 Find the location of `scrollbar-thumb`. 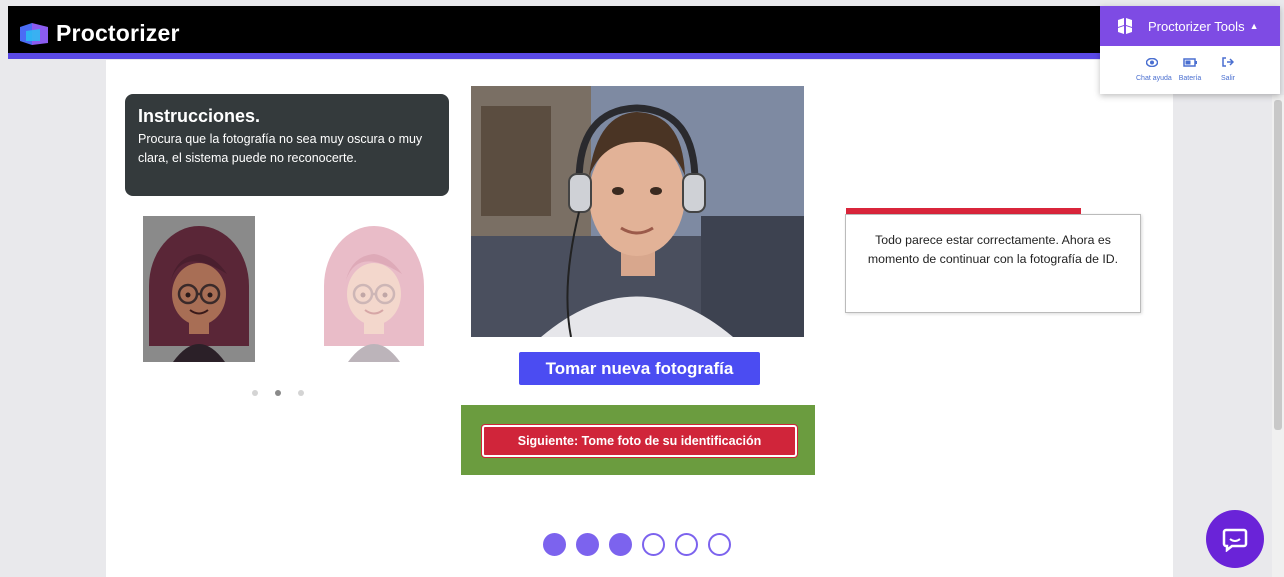

scrollbar-thumb is located at coordinates (1278, 265).